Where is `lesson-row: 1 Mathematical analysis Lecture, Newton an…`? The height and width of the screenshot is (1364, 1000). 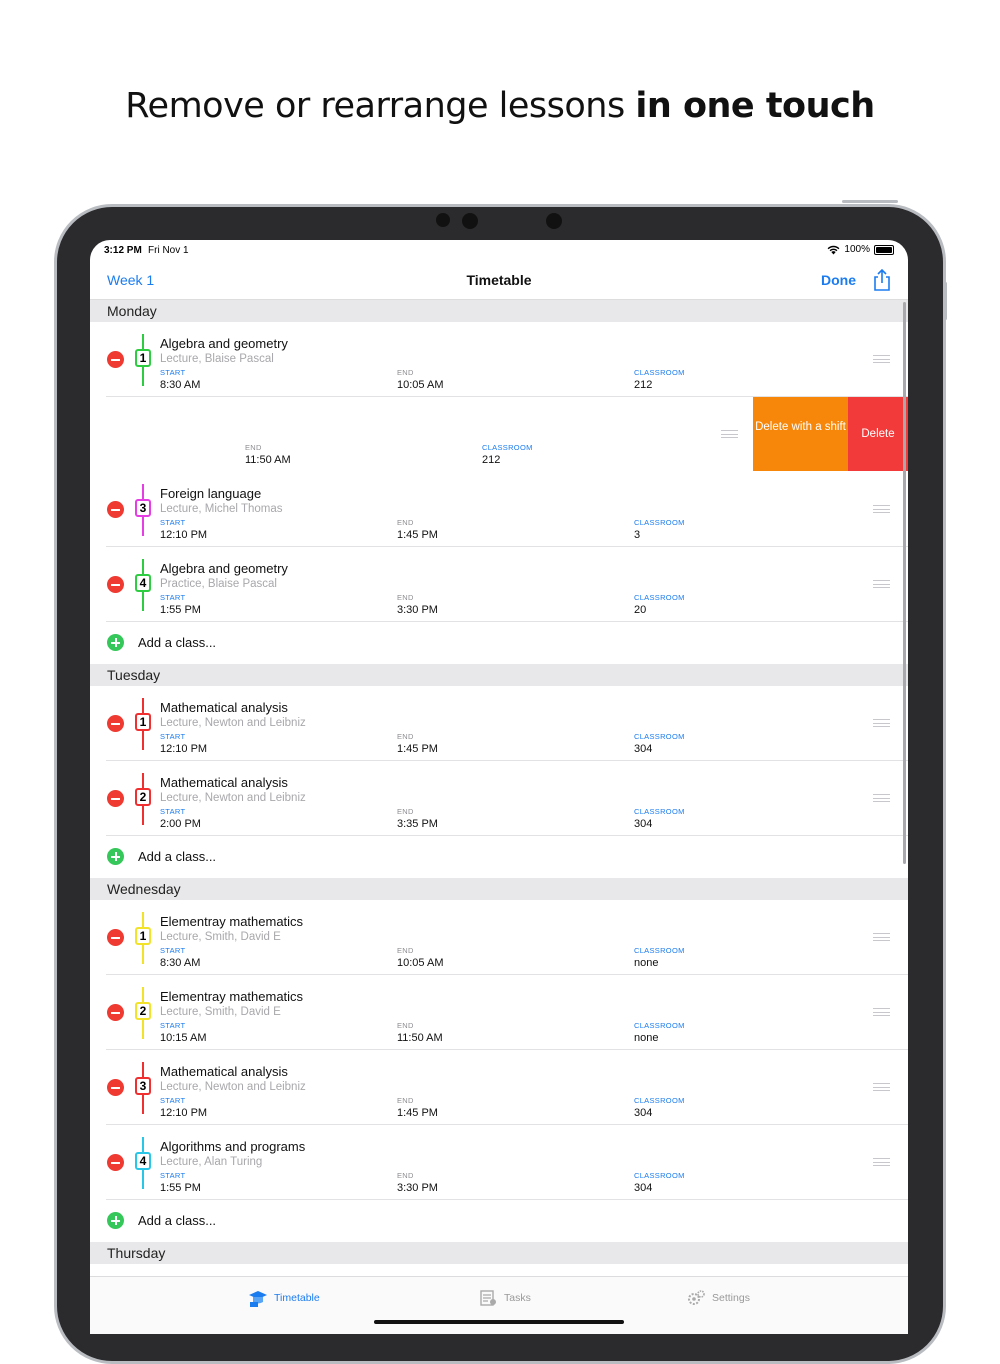
lesson-row: 1 Mathematical analysis Lecture, Newton an… is located at coordinates (499, 723).